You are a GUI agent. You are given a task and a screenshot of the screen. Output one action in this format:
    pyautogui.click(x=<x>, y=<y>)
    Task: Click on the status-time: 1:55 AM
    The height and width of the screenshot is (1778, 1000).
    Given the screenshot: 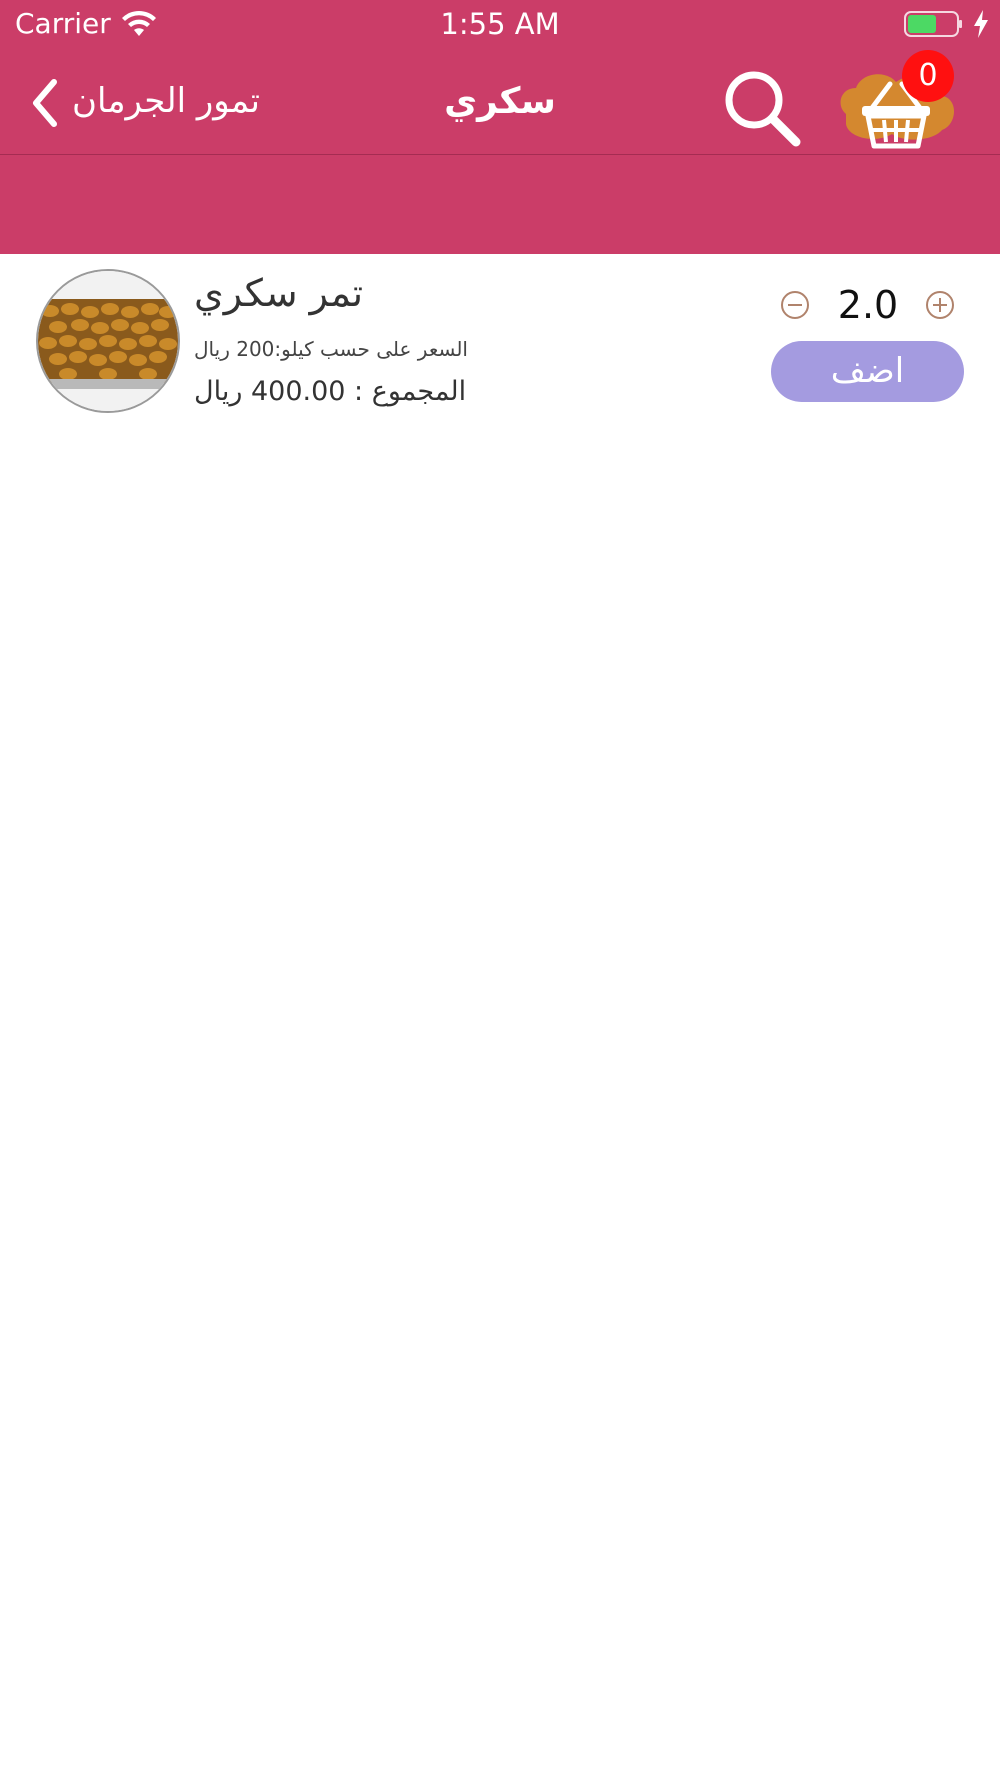 What is the action you would take?
    pyautogui.click(x=500, y=24)
    